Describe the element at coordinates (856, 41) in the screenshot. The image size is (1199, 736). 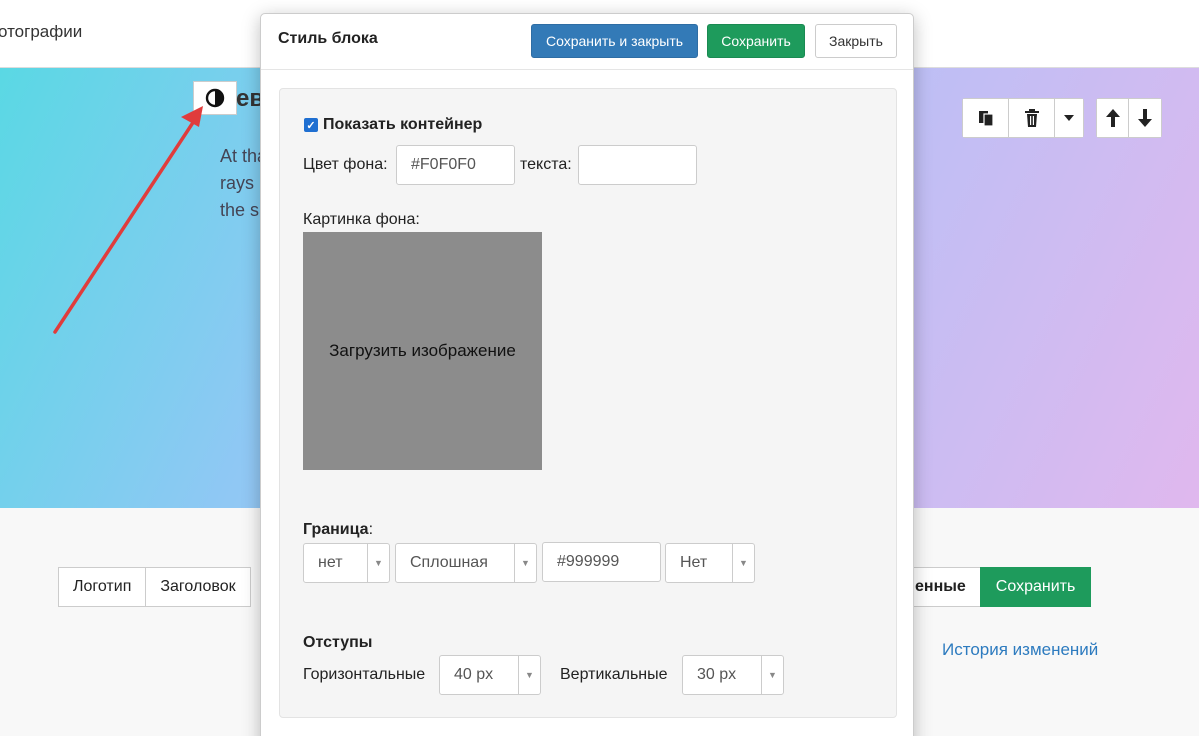
I see `close-button: Закрыть` at that location.